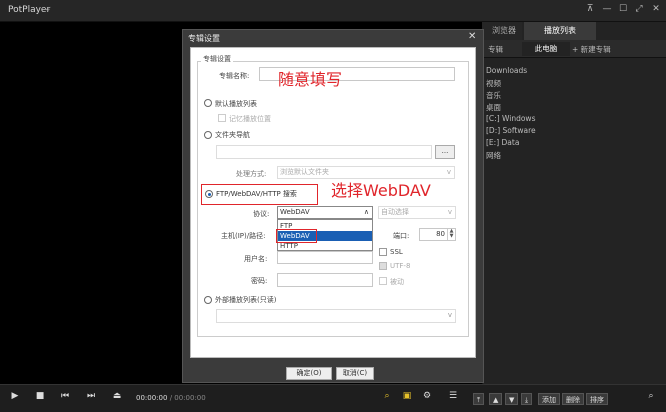 Image resolution: width=666 pixels, height=412 pixels. Describe the element at coordinates (256, 194) in the screenshot. I see `radio-ftp-label: FTP/WebDAV/HTTP 搜索` at that location.